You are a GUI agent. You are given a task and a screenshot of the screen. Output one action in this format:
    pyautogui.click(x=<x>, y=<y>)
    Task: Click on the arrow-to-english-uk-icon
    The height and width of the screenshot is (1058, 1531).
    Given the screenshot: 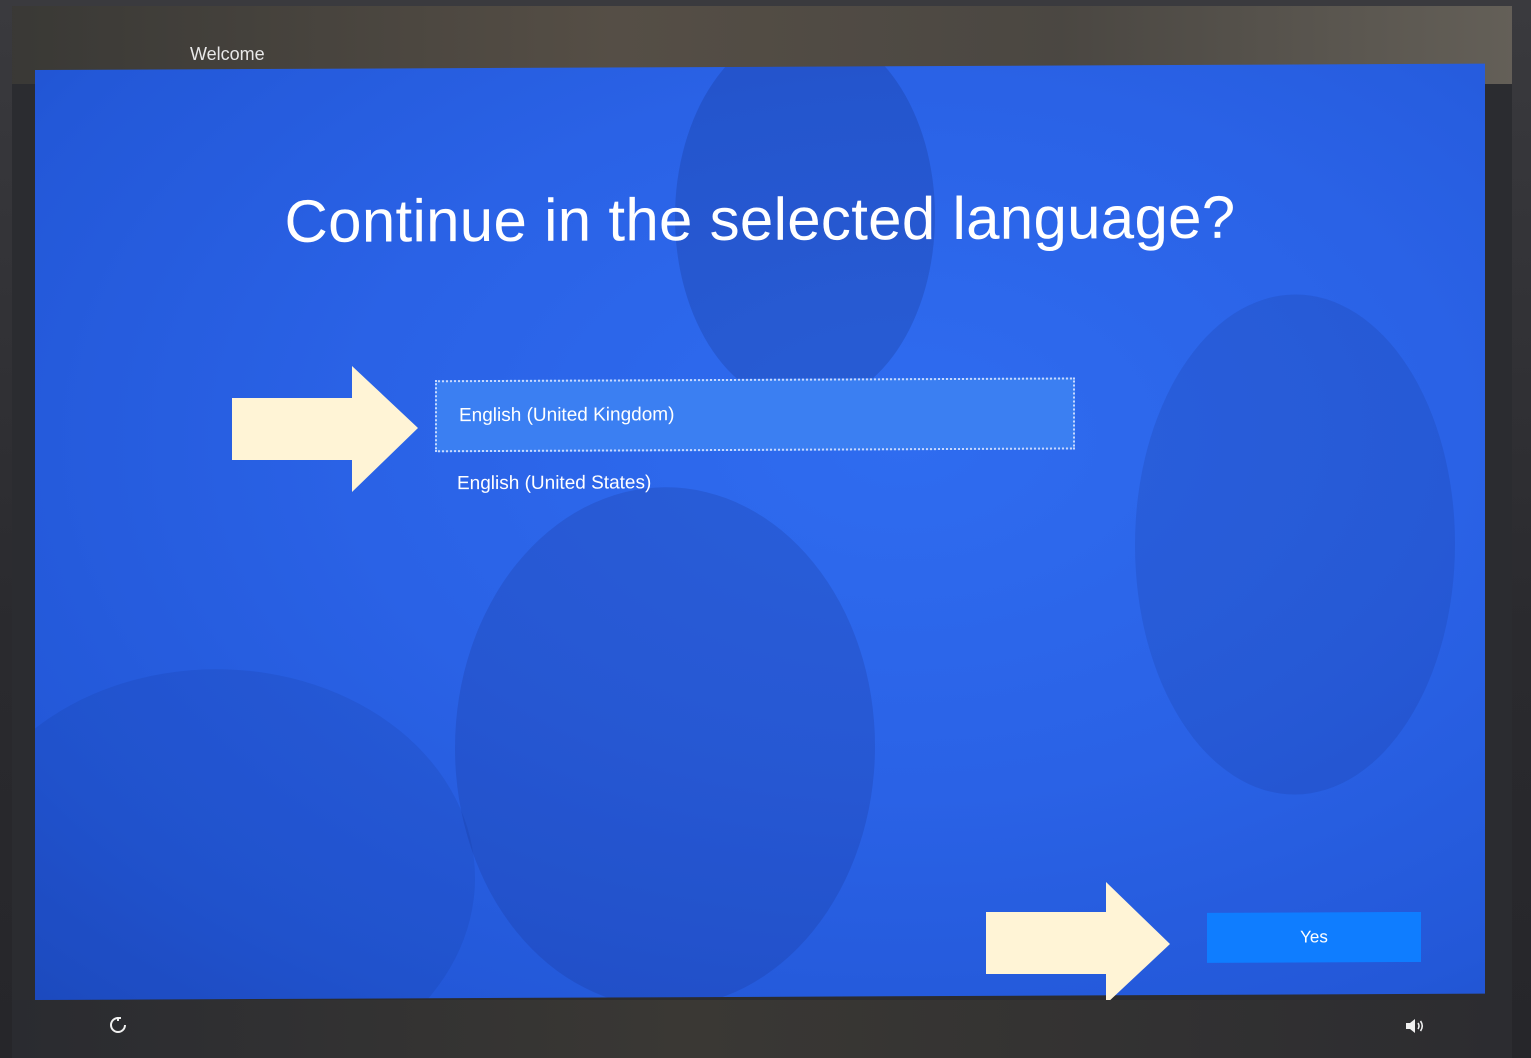 What is the action you would take?
    pyautogui.click(x=325, y=429)
    